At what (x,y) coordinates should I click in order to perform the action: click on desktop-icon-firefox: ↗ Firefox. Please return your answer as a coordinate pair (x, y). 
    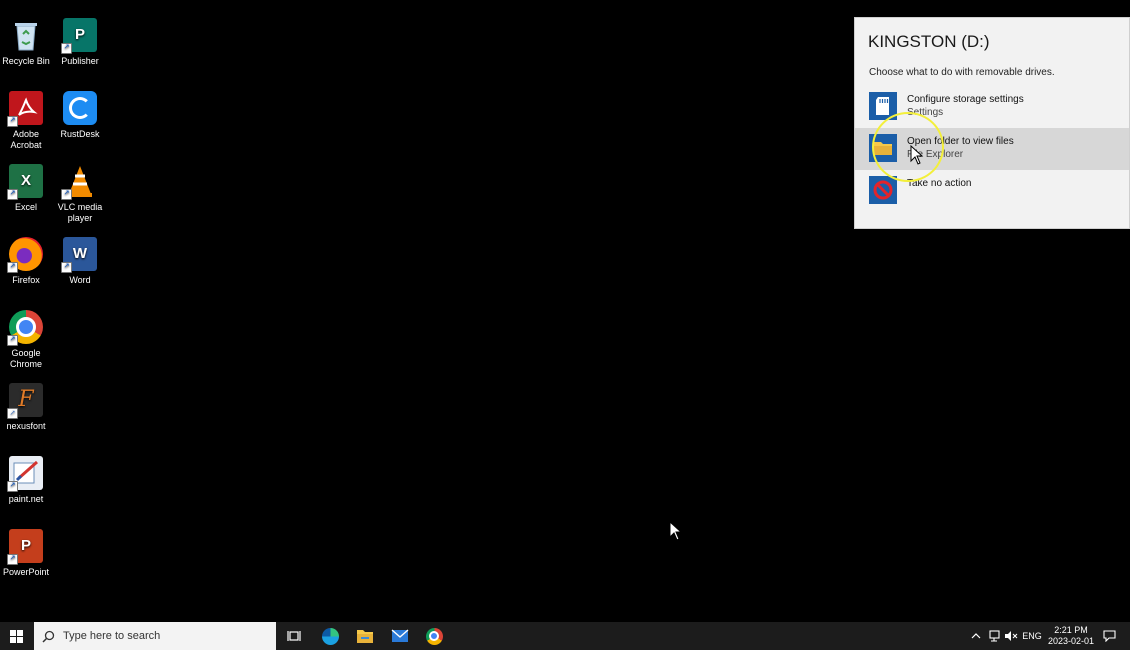
    Looking at the image, I should click on (26, 261).